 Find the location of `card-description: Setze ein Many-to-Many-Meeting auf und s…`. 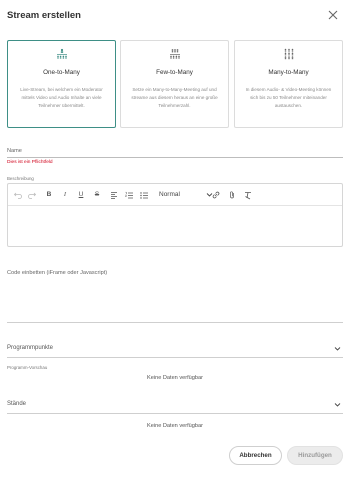

card-description: Setze ein Many-to-Many-Meeting auf und s… is located at coordinates (174, 97).